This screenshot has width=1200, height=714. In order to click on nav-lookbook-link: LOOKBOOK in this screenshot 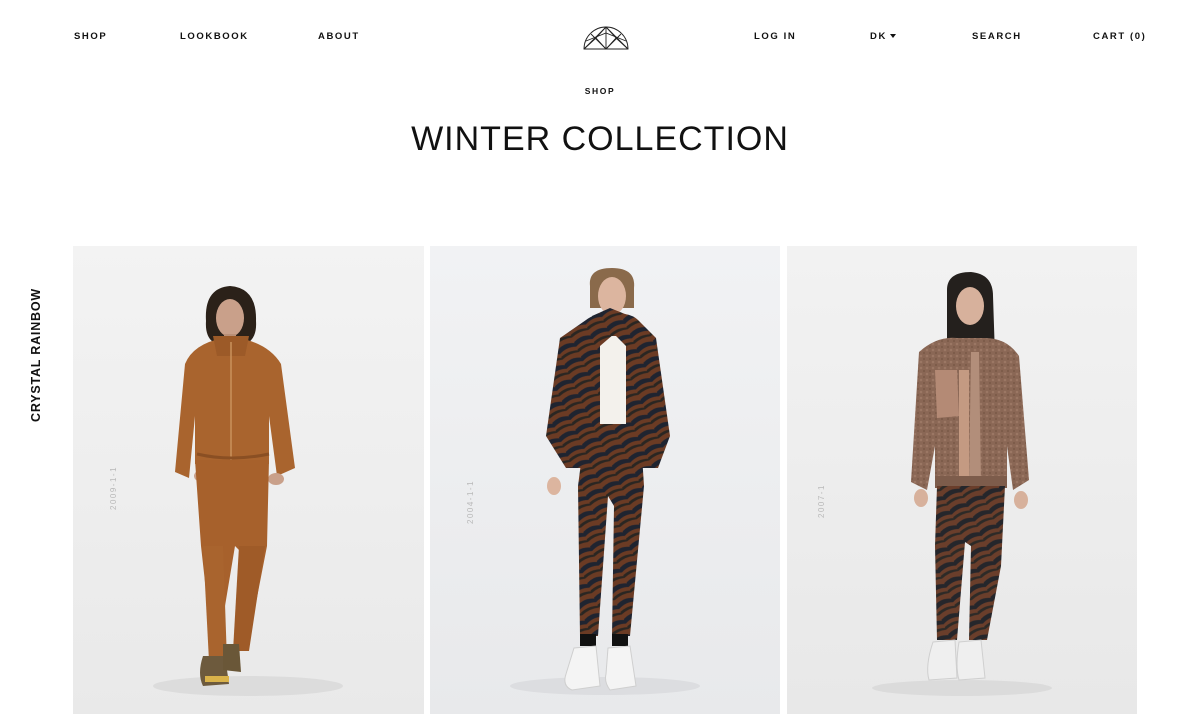, I will do `click(214, 37)`.